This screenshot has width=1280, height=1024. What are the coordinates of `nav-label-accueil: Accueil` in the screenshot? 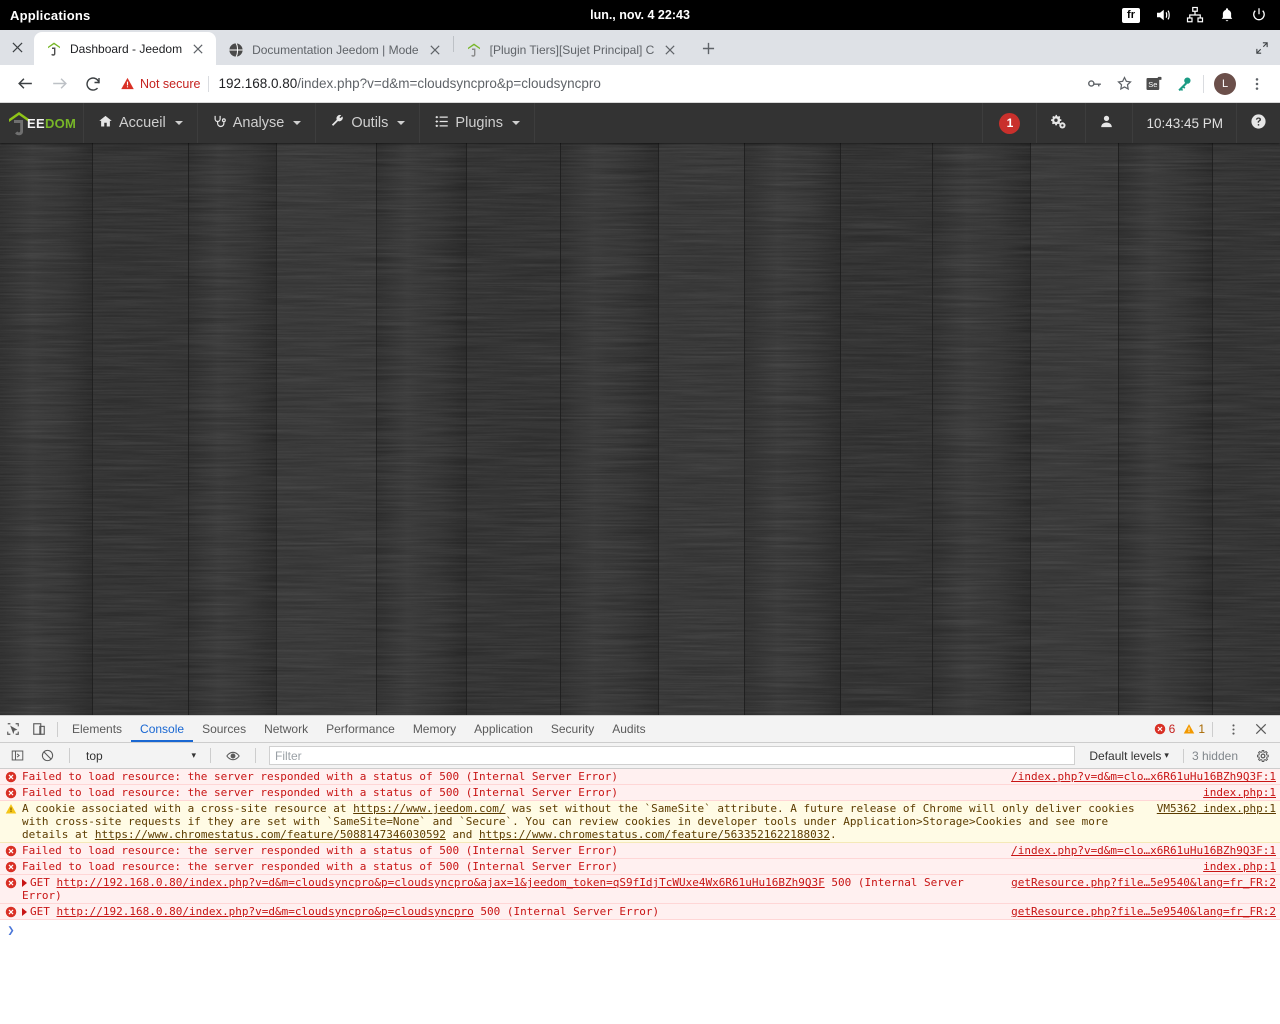 It's located at (142, 123).